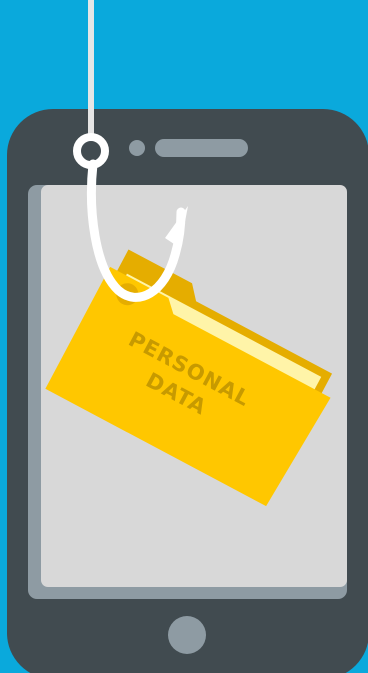 Image resolution: width=368 pixels, height=673 pixels. I want to click on fishing-line, so click(91, 70).